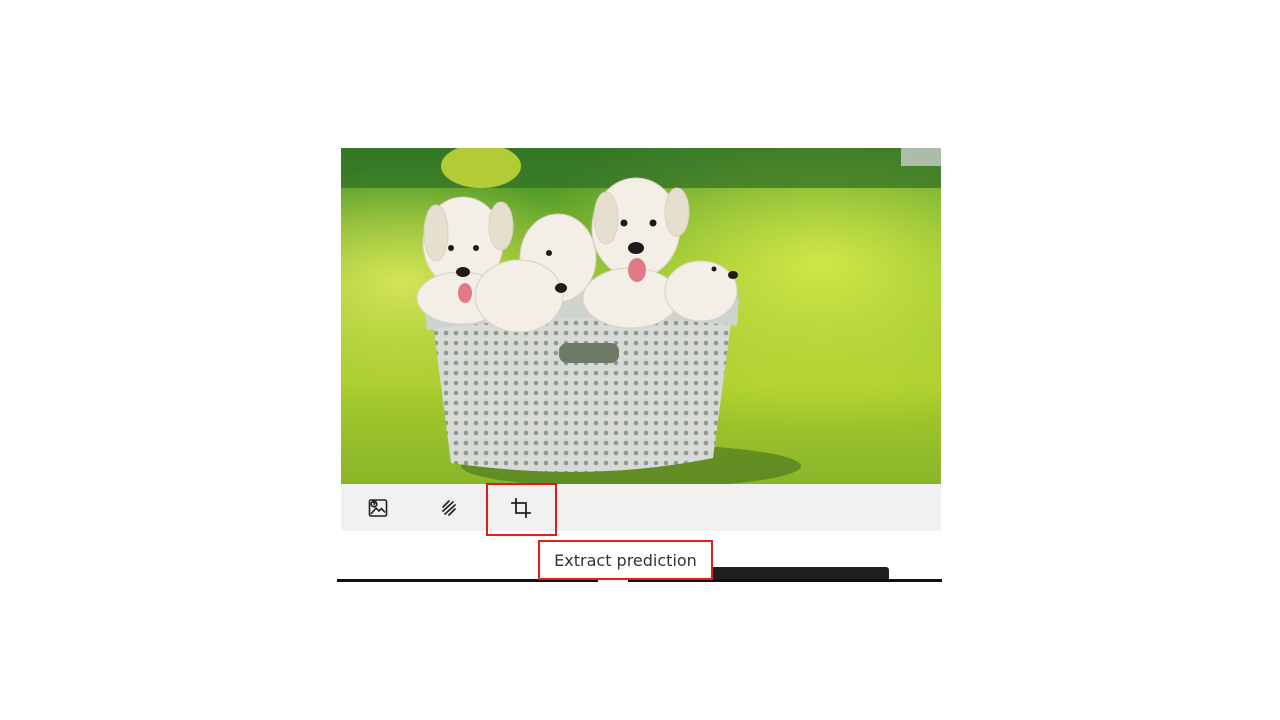  I want to click on extract-prediction-button, so click(521, 507).